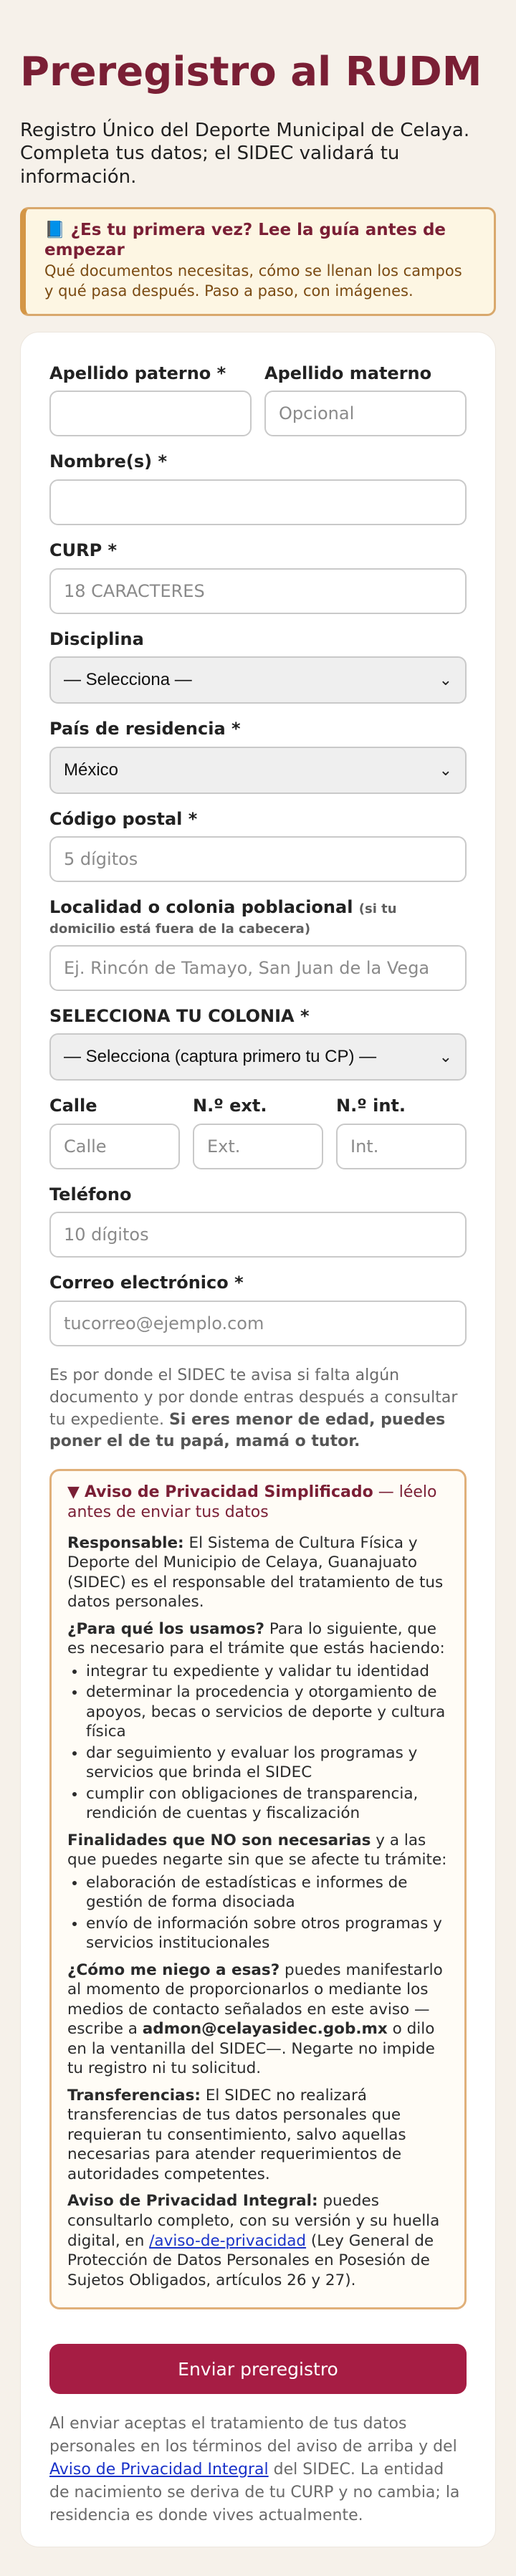  What do you see at coordinates (228, 1492) in the screenshot?
I see `privacy-summary-title: Aviso de Privacidad Simplificado` at bounding box center [228, 1492].